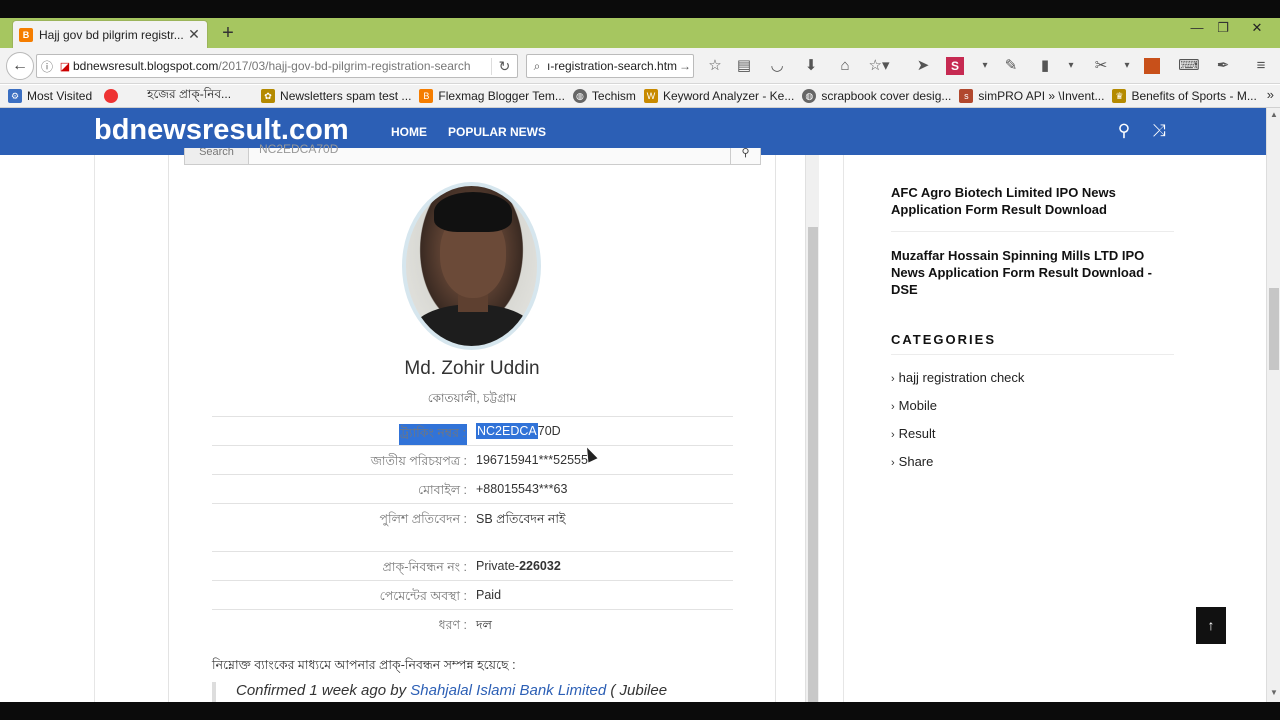 The image size is (1280, 720). What do you see at coordinates (228, 33) in the screenshot?
I see `new-tab-button: +` at bounding box center [228, 33].